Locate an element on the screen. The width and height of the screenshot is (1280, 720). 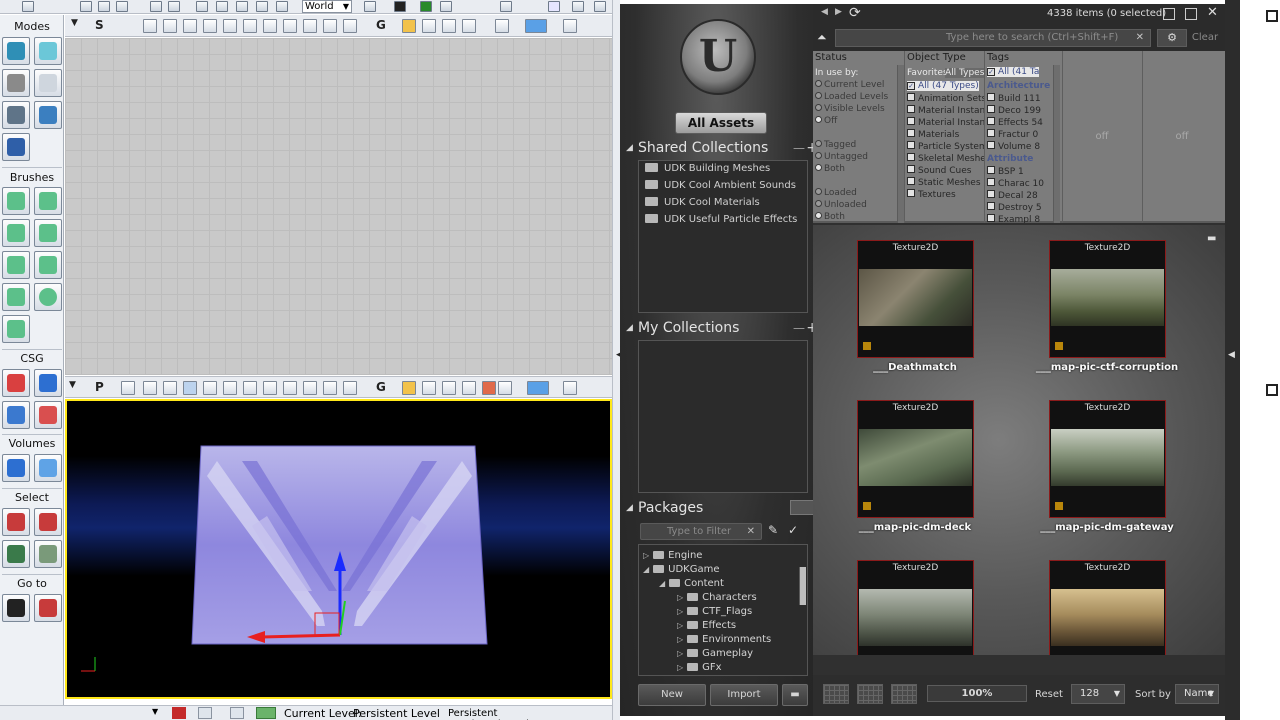
type-option: Particle System is located at coordinates (945, 146).